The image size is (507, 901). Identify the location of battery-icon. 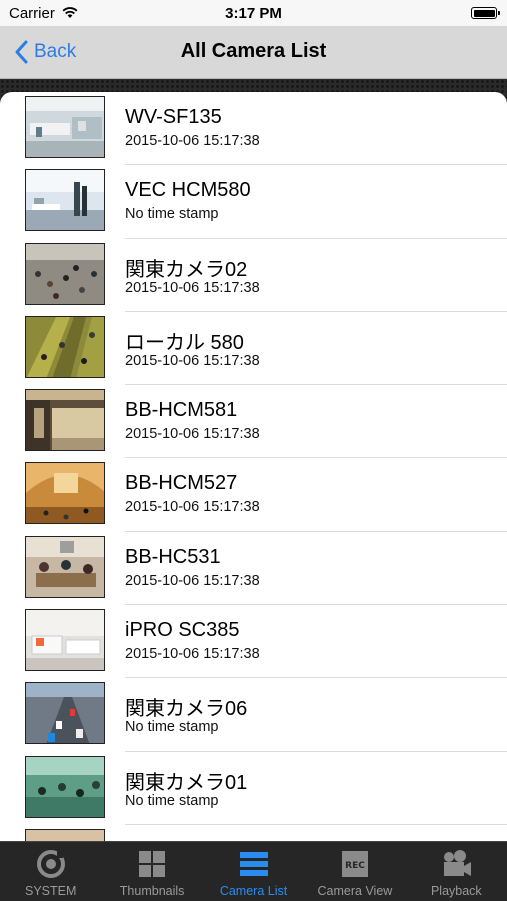
(485, 13).